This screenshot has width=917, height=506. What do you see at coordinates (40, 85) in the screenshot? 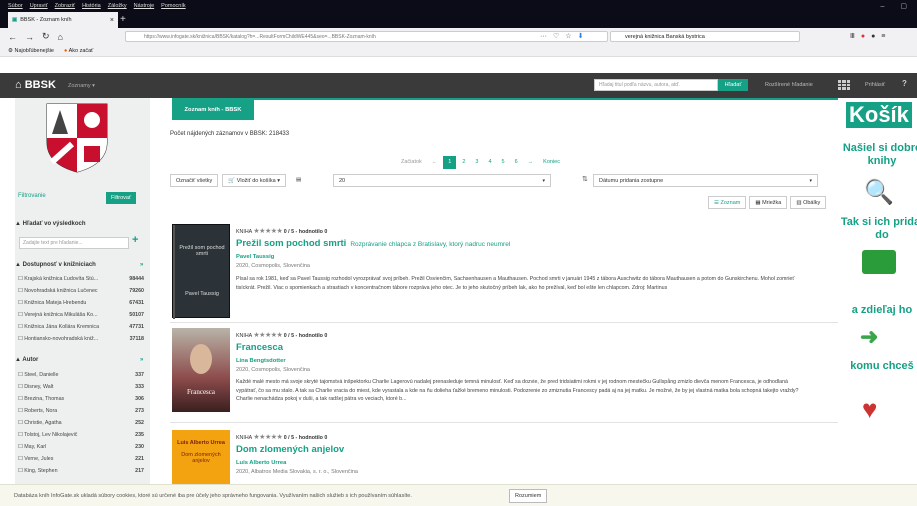
I see `logo-text: BBSK` at bounding box center [40, 85].